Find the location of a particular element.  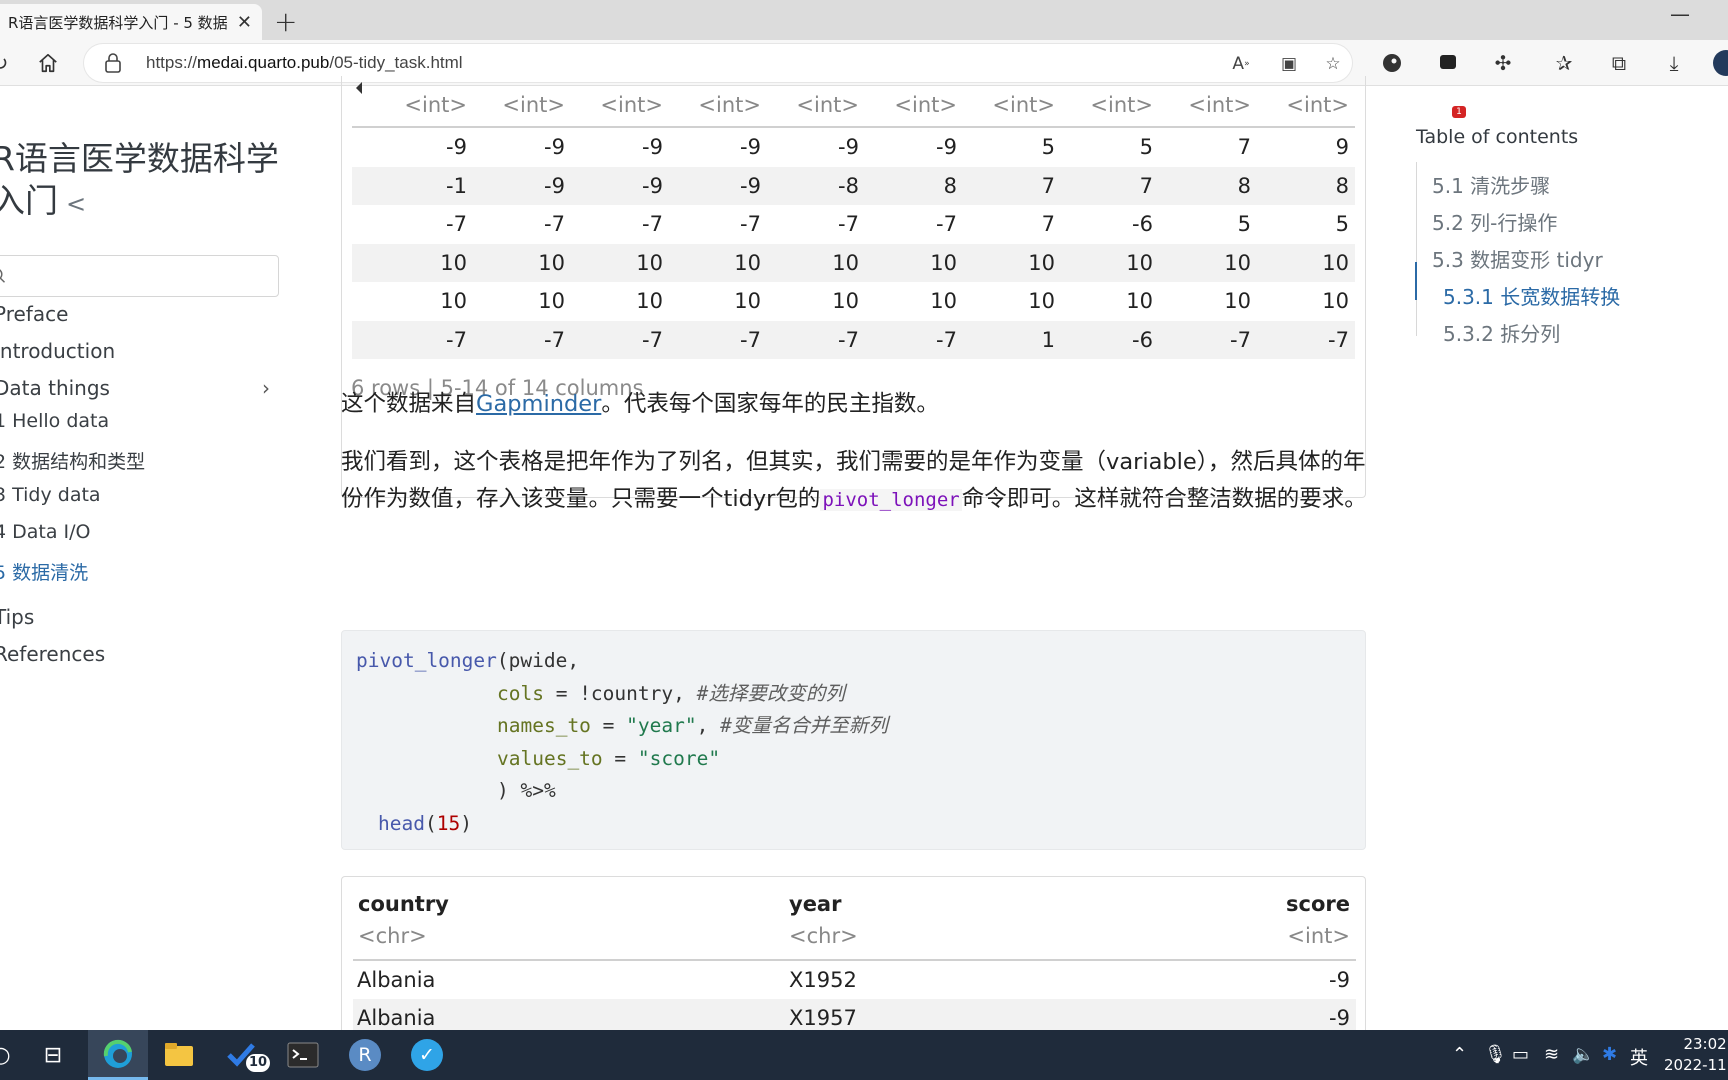

home-icon is located at coordinates (48, 63).